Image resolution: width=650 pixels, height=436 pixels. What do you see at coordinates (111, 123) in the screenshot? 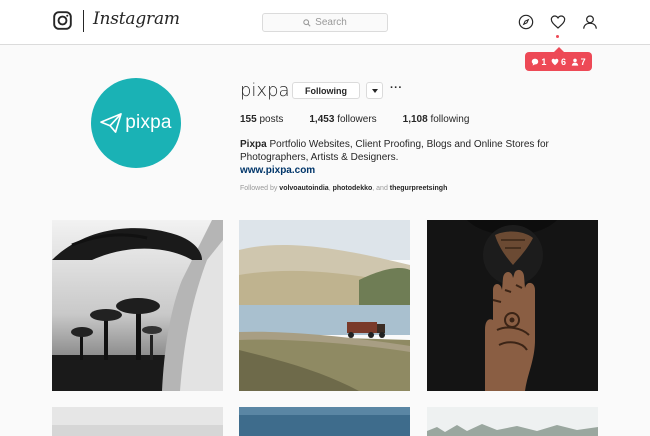
I see `paper-plane-icon` at bounding box center [111, 123].